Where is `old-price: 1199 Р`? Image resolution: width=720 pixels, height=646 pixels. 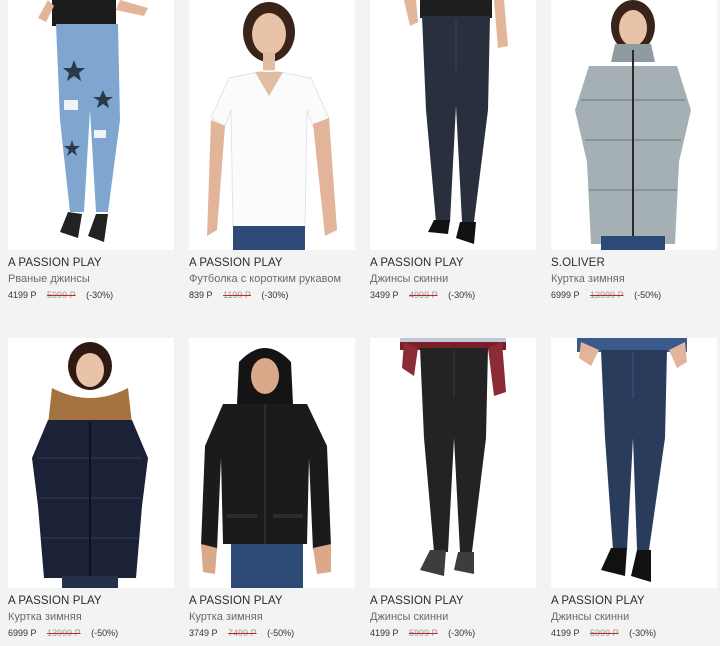
old-price: 1199 Р is located at coordinates (237, 295).